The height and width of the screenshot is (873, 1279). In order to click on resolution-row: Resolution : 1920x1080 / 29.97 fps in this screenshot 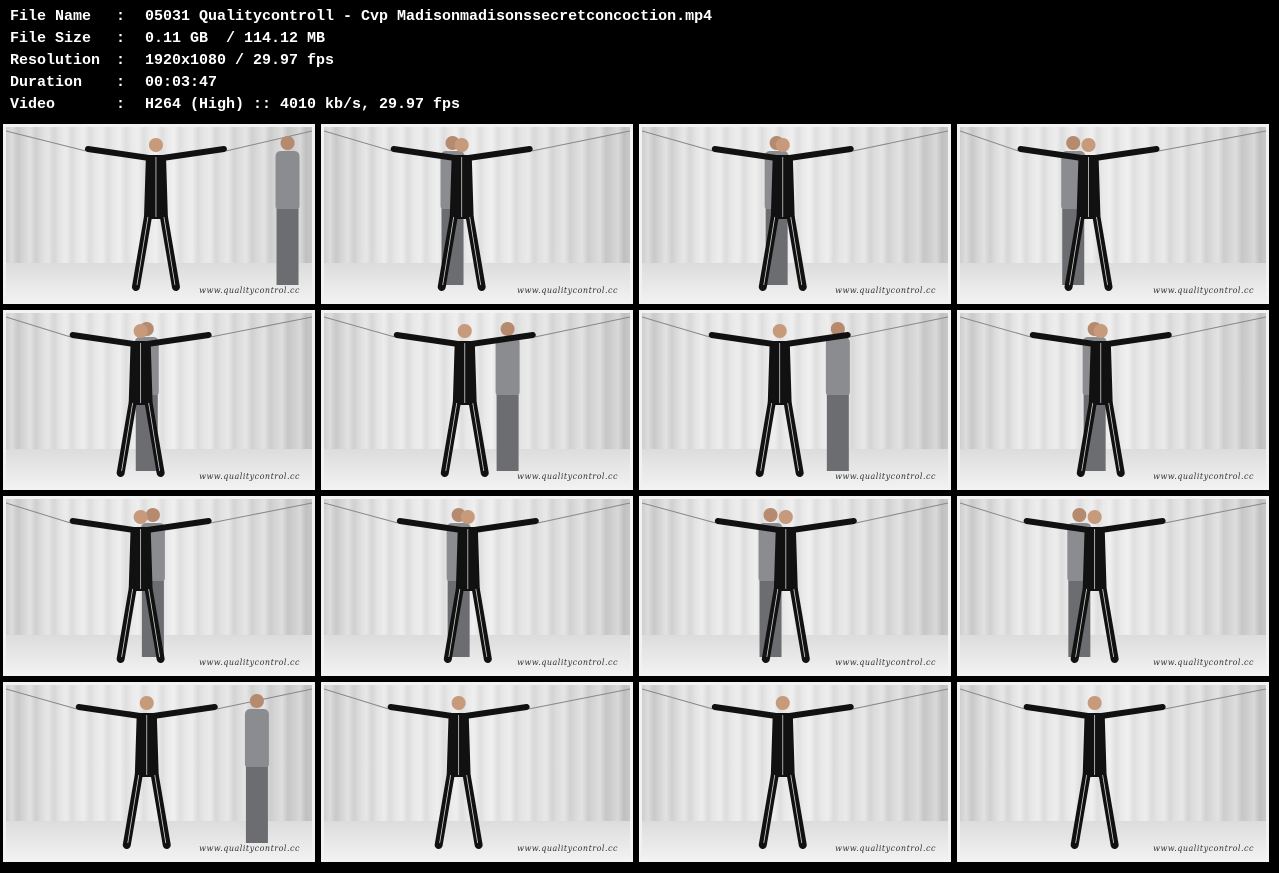, I will do `click(361, 61)`.